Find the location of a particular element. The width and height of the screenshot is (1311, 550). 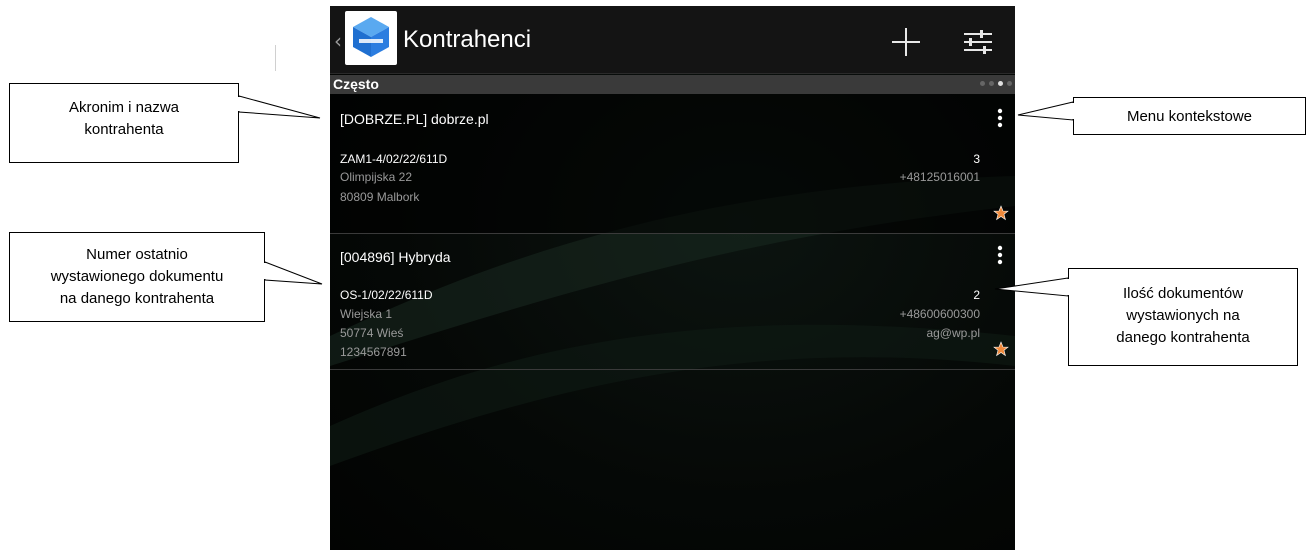

contractor-name: [DOBRZE.PL] dobrze.pl is located at coordinates (414, 119).